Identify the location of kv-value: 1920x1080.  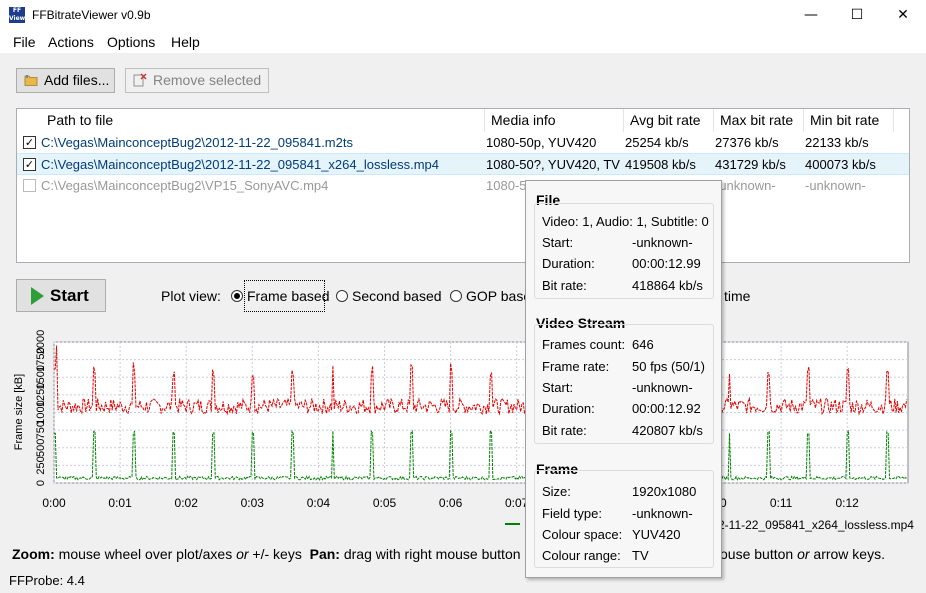
(664, 491).